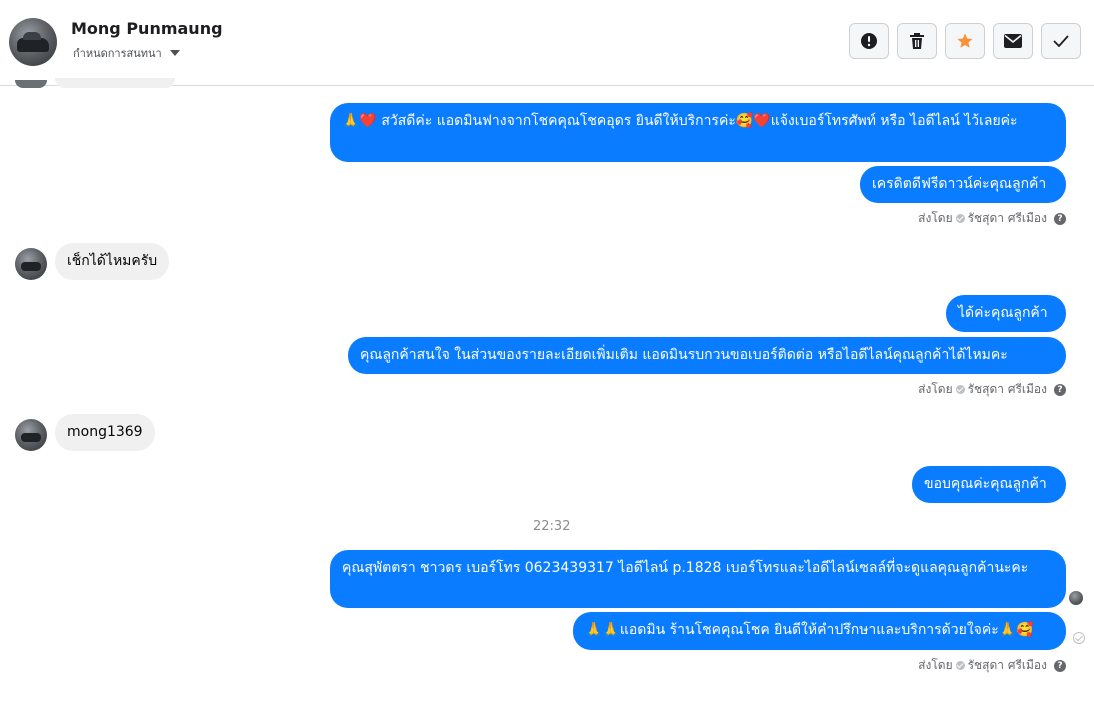  What do you see at coordinates (1076, 598) in the screenshot?
I see `seen-avatar` at bounding box center [1076, 598].